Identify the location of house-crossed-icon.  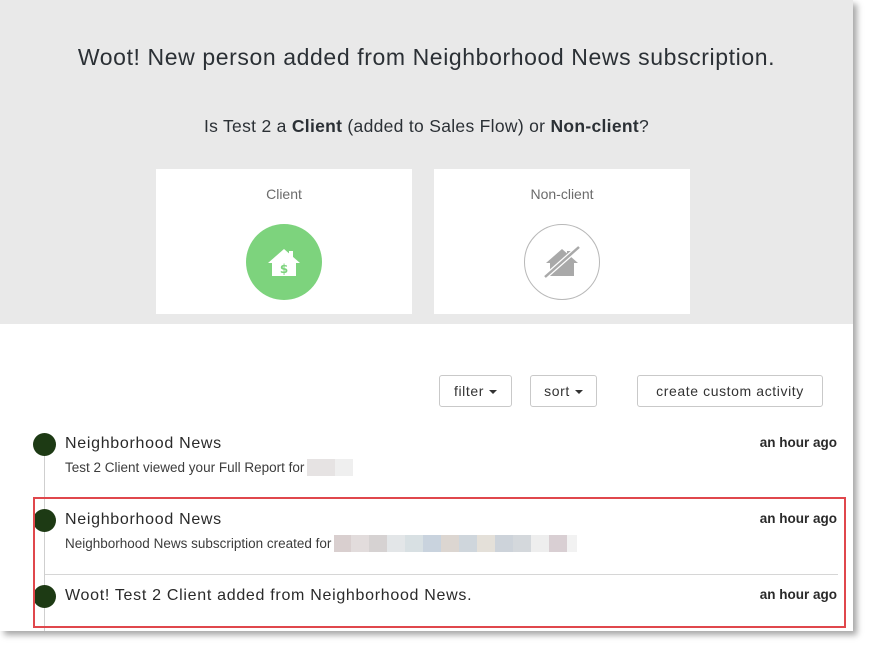
(562, 262).